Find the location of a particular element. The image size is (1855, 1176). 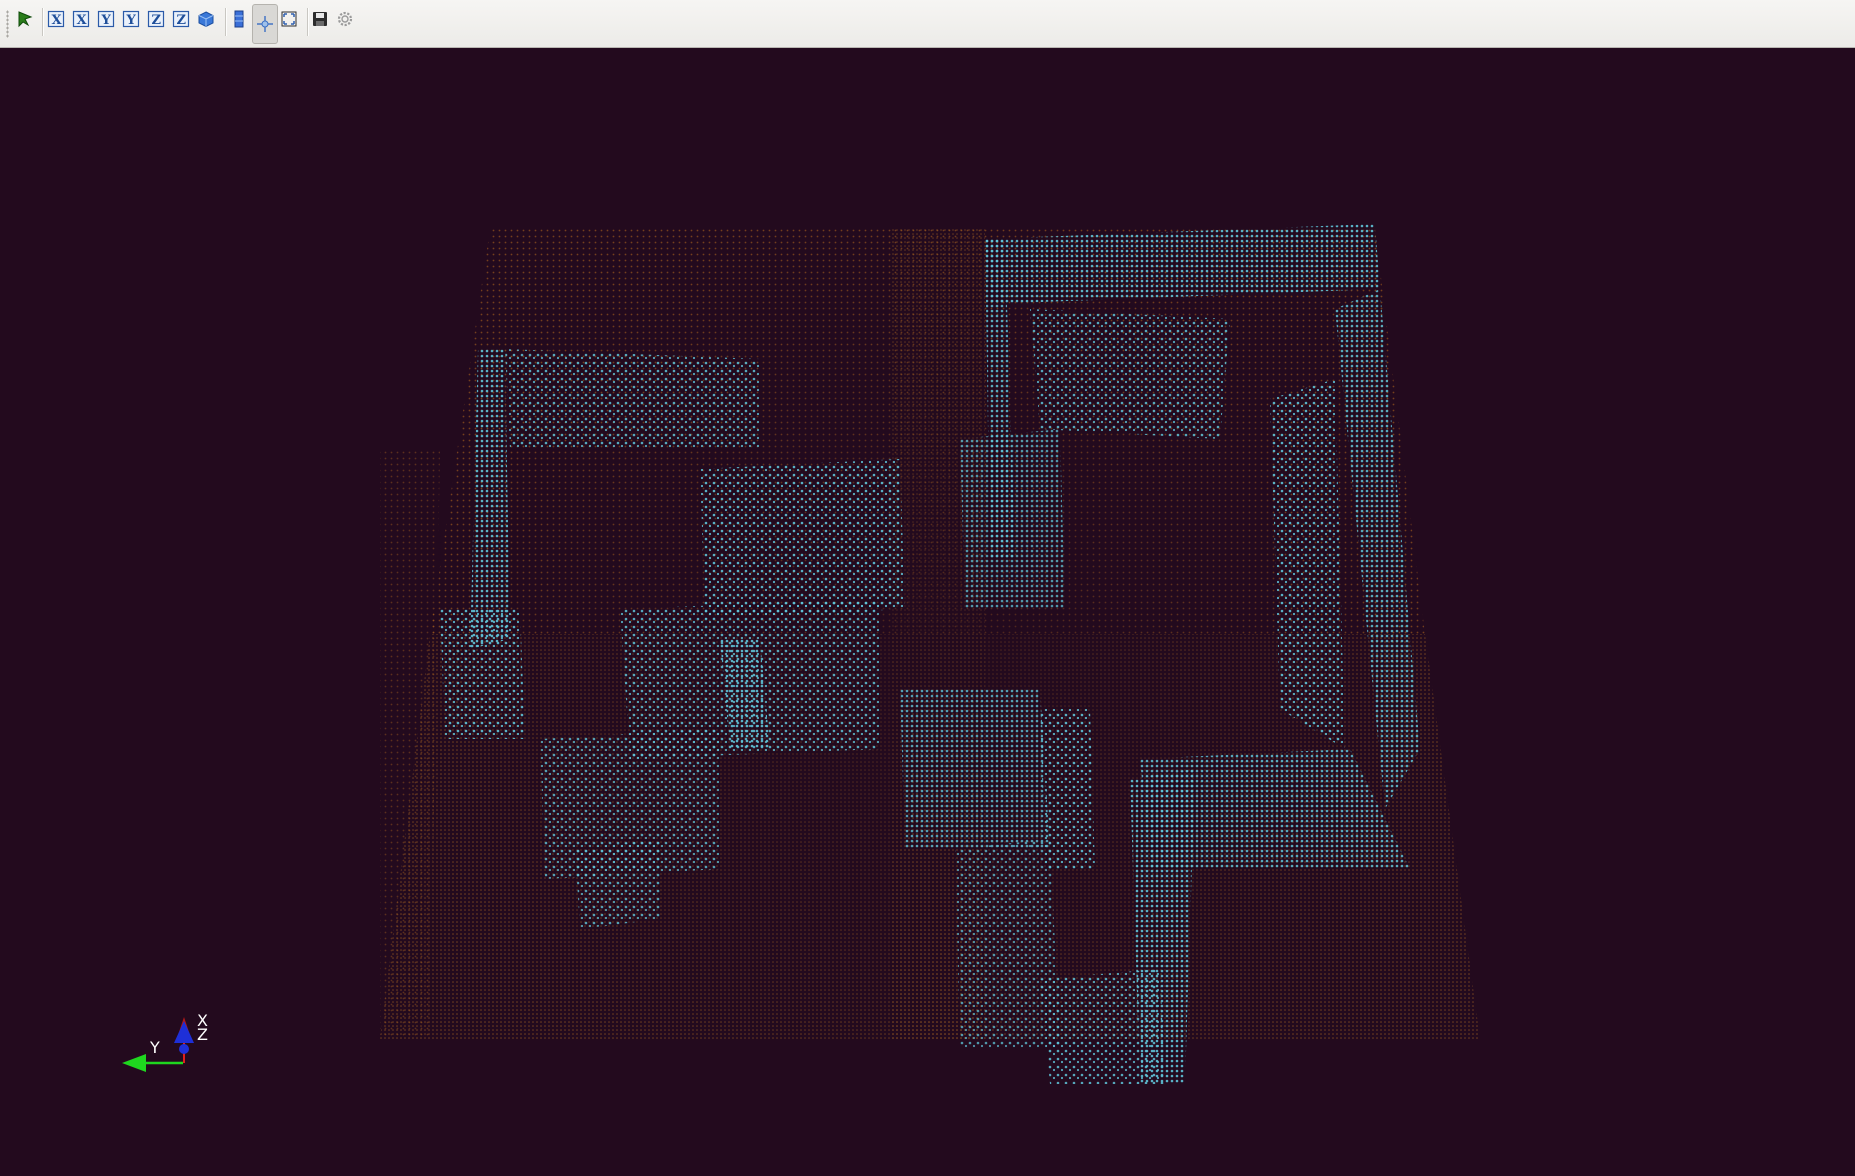

fit-view-icon is located at coordinates (289, 19).